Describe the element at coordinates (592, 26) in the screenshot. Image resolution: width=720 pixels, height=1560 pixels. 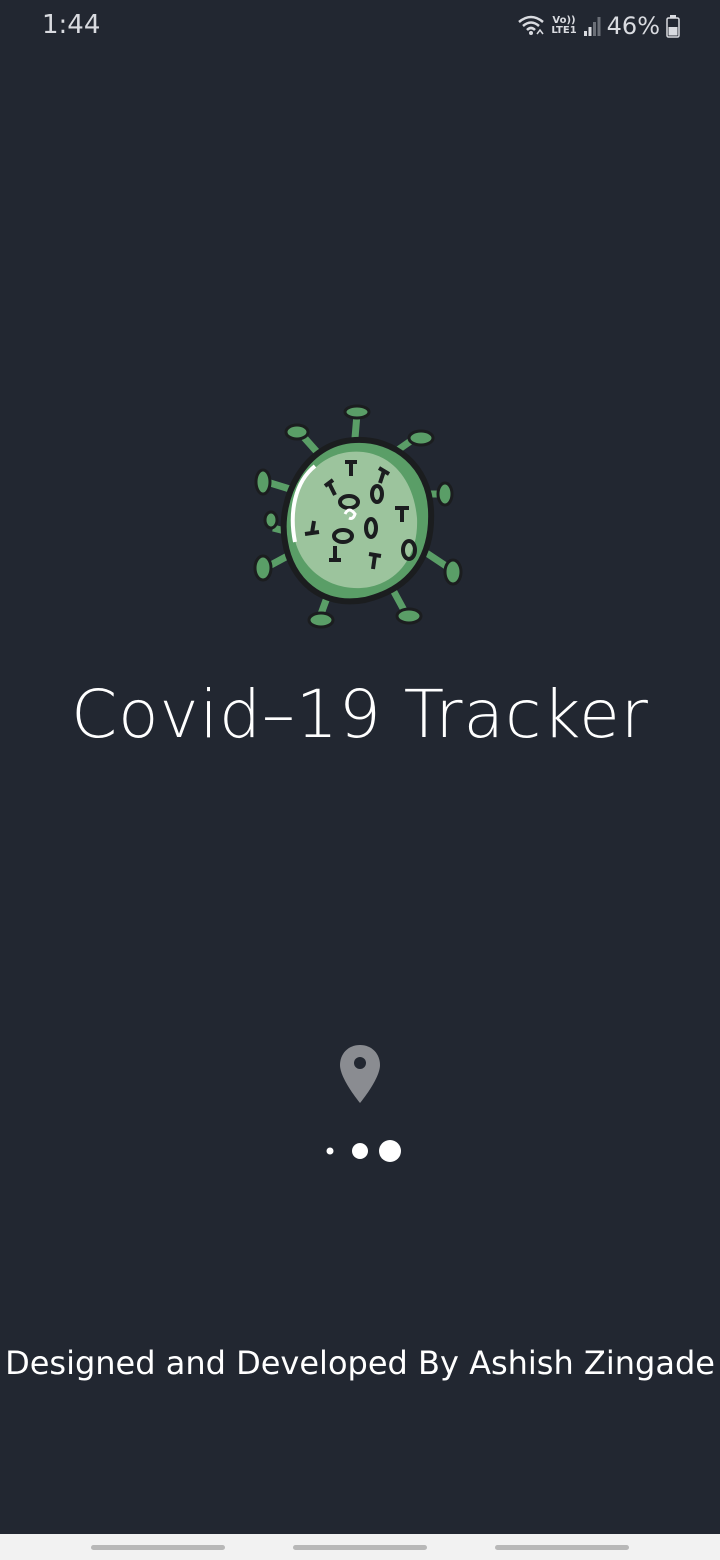
I see `signal-icon` at that location.